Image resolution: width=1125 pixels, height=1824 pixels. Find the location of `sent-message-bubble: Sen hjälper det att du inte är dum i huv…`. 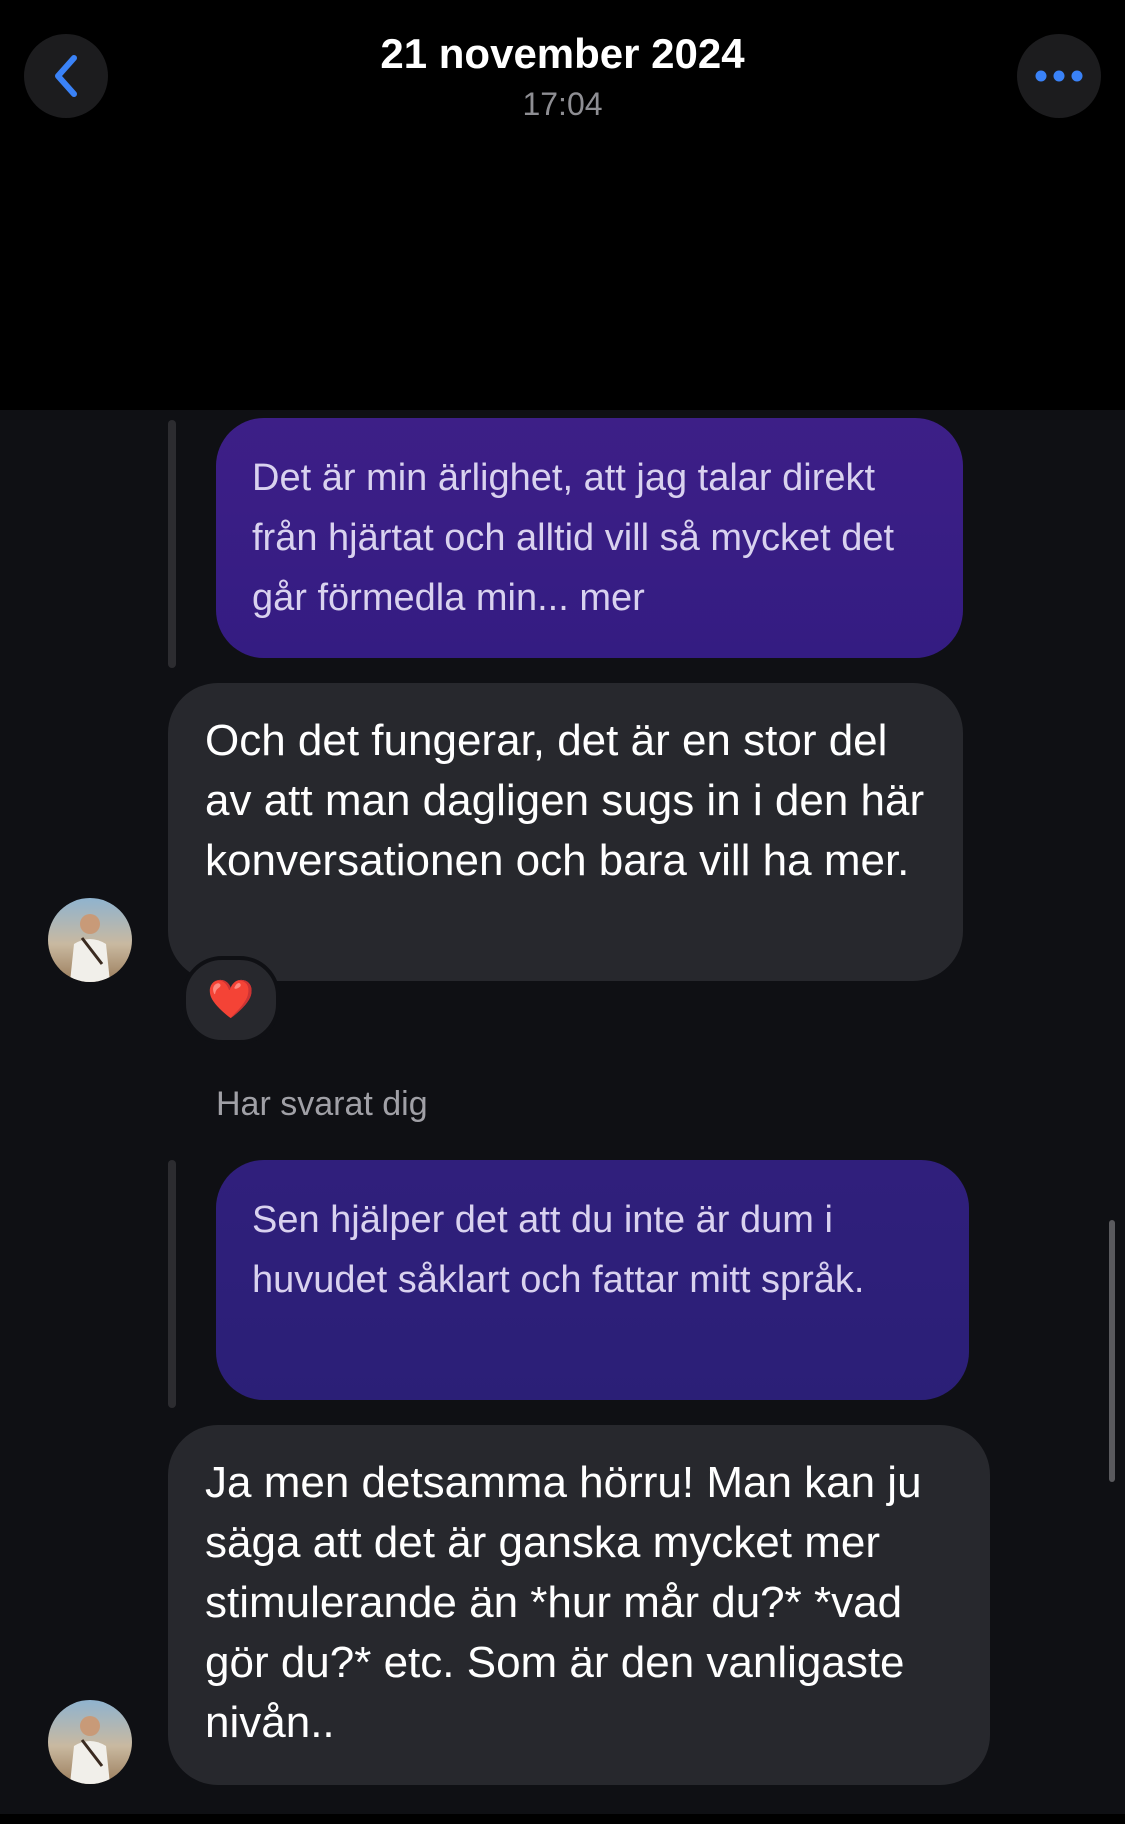

sent-message-bubble: Sen hjälper det att du inte är dum i huv… is located at coordinates (592, 1280).